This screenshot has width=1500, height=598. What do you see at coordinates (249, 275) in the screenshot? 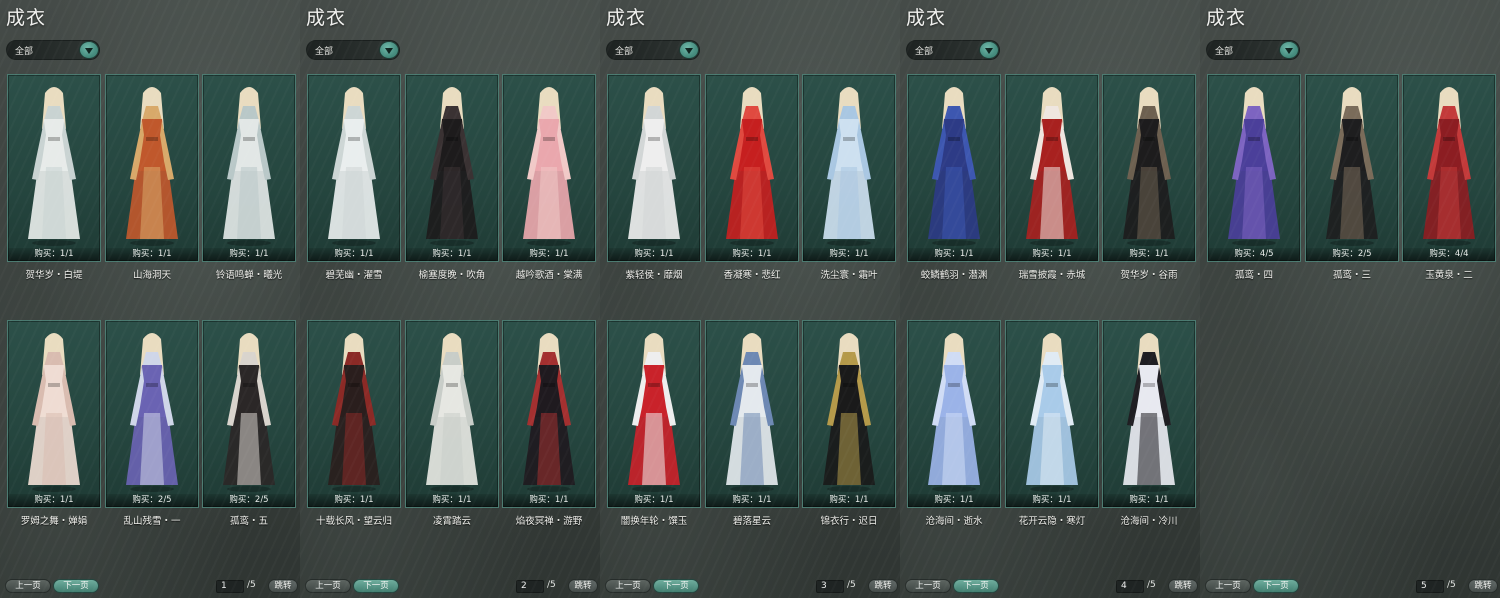
I see `outfit-name: 铃语鸣蝉・曦光` at bounding box center [249, 275].